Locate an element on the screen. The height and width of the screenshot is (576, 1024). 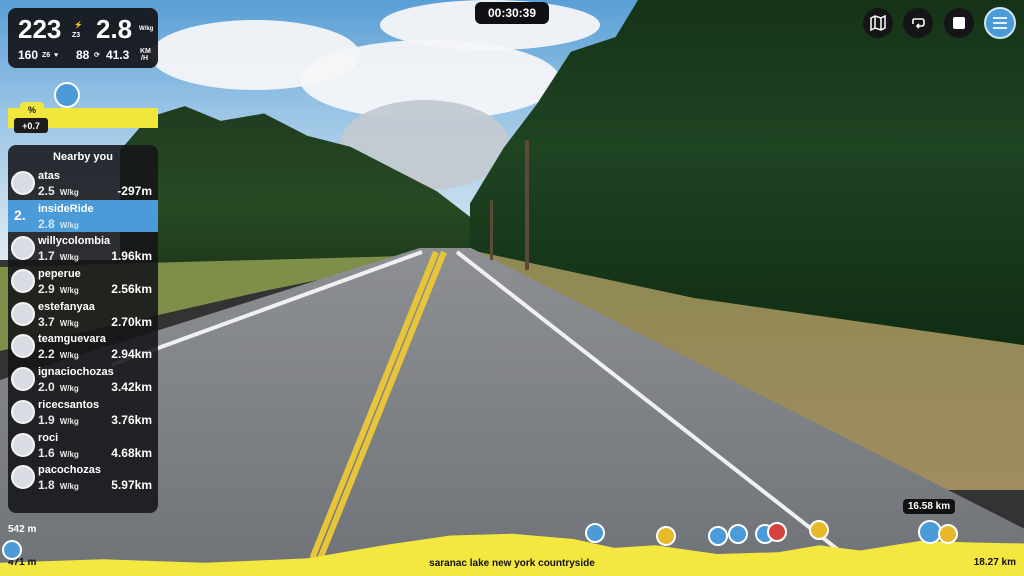
rider-avatar-marker is located at coordinates (67, 95).